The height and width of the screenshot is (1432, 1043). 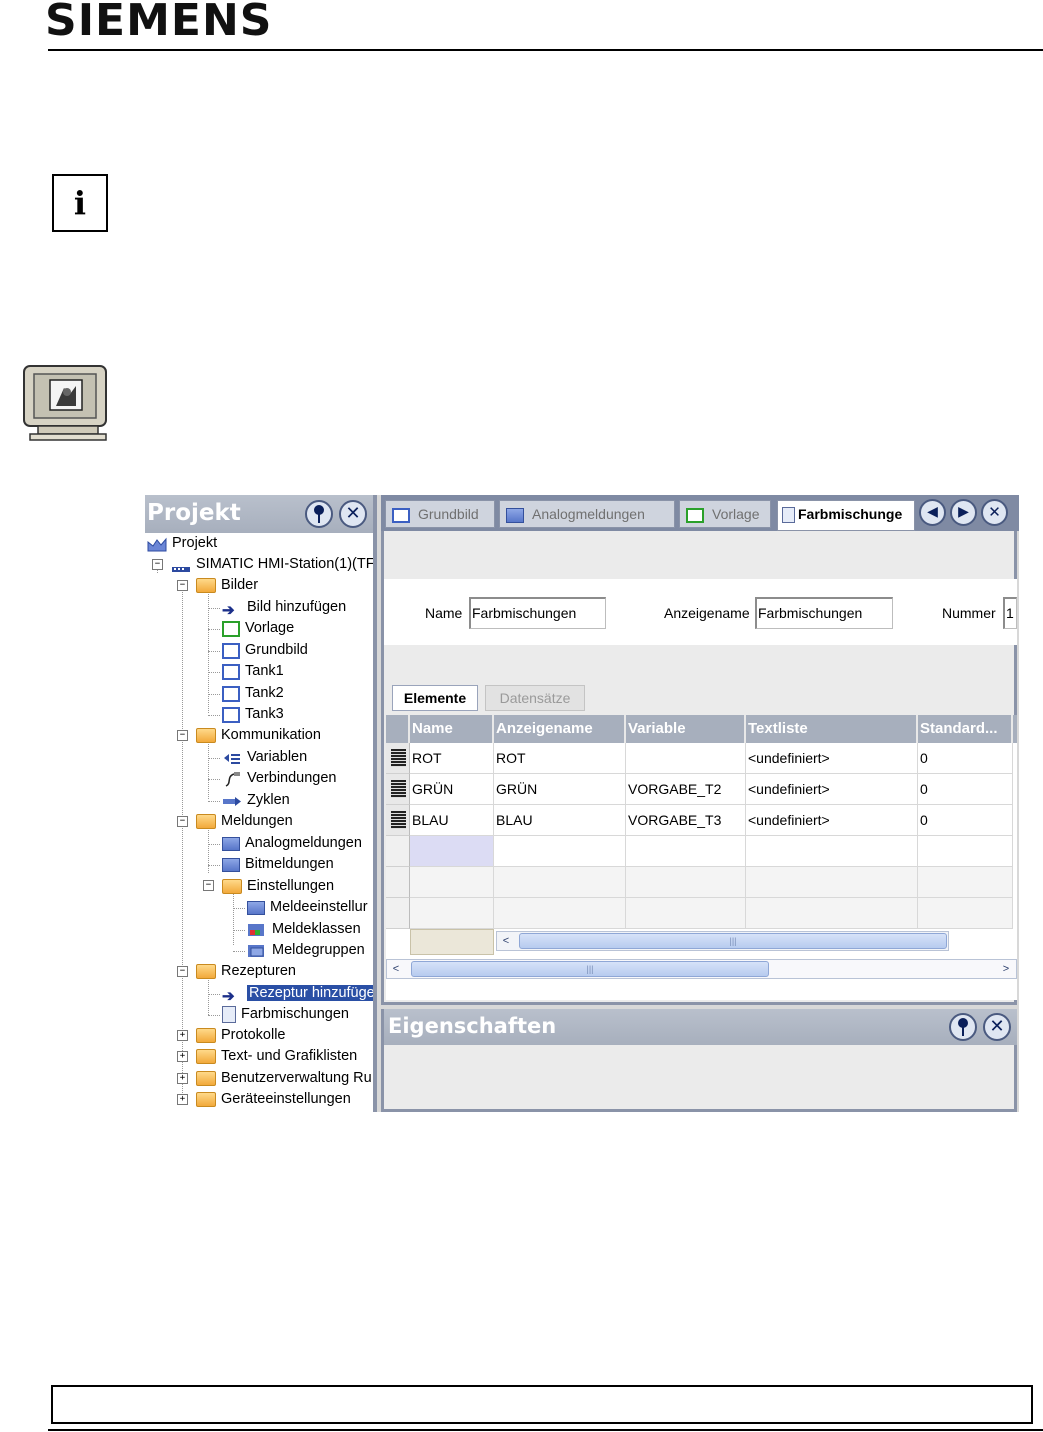 I want to click on connection-icon, so click(x=232, y=779).